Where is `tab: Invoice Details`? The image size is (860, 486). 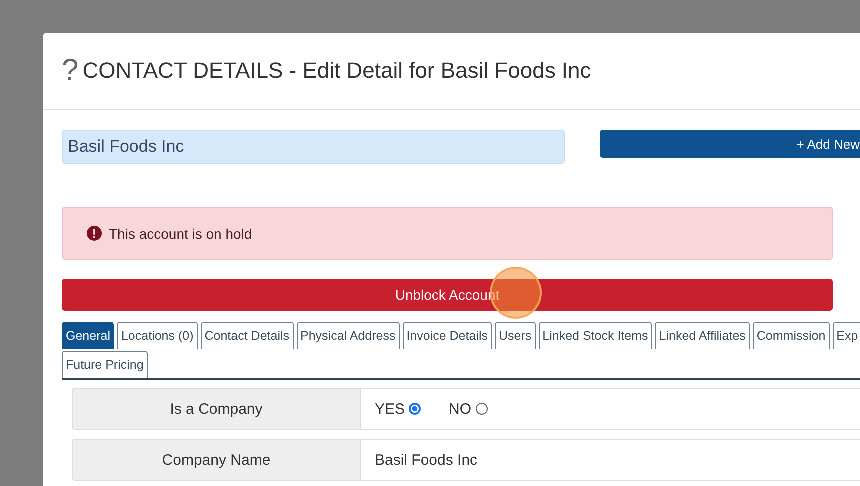
tab: Invoice Details is located at coordinates (447, 335).